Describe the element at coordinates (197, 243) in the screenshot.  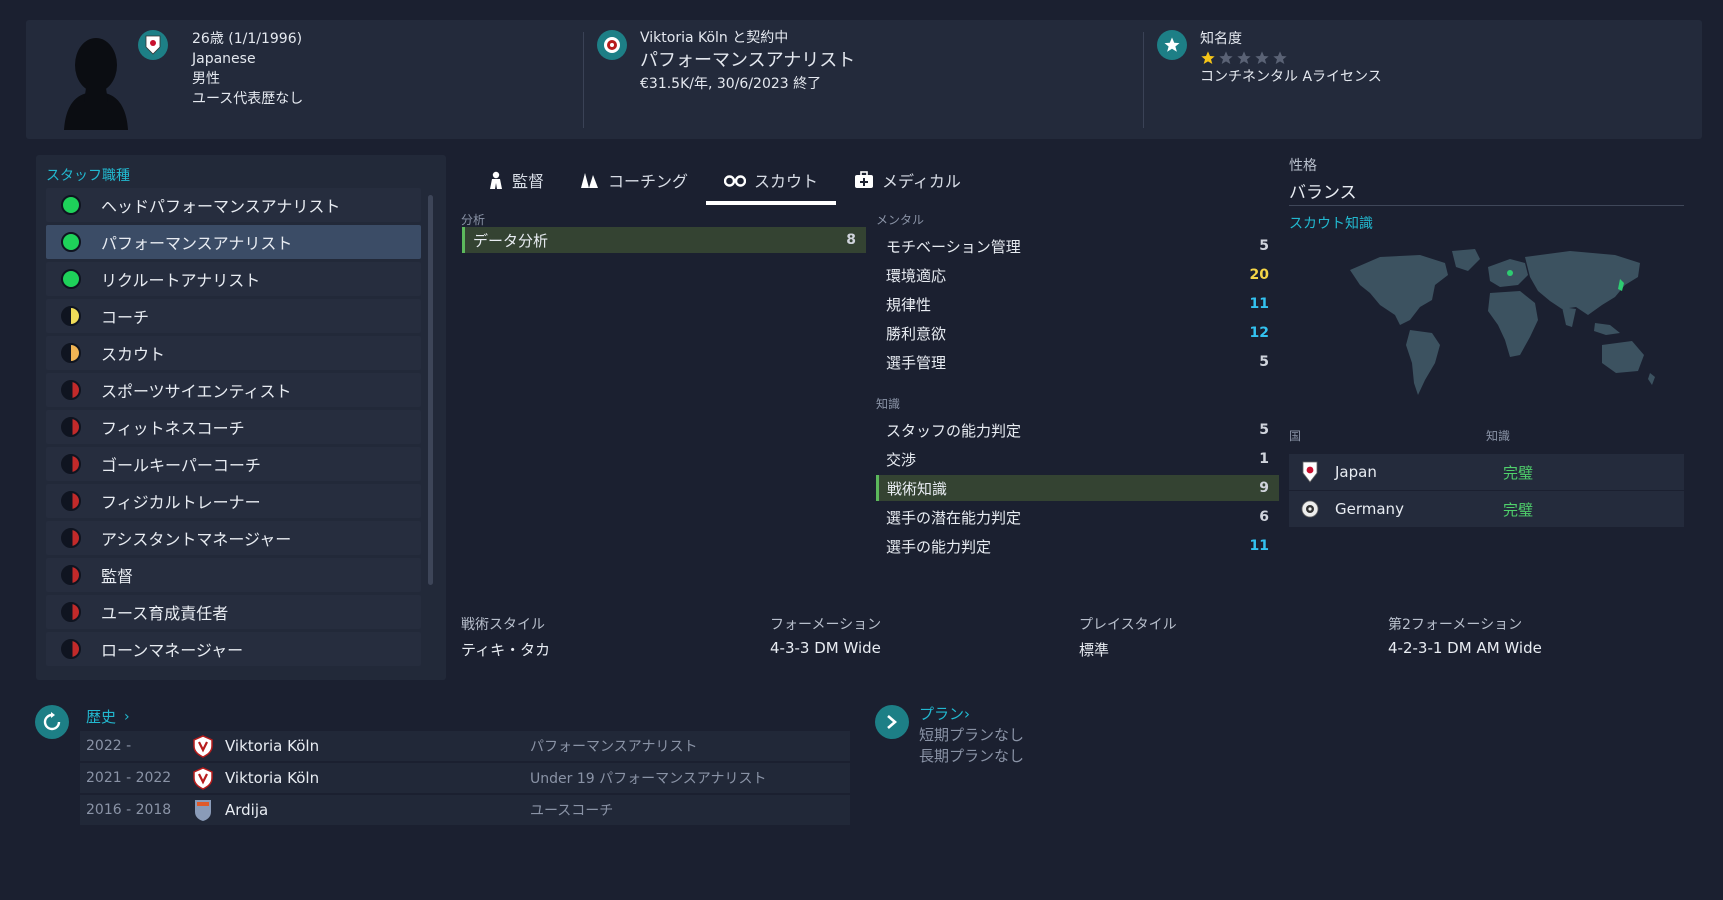
I see `role-label: パフォーマンスアナリスト` at that location.